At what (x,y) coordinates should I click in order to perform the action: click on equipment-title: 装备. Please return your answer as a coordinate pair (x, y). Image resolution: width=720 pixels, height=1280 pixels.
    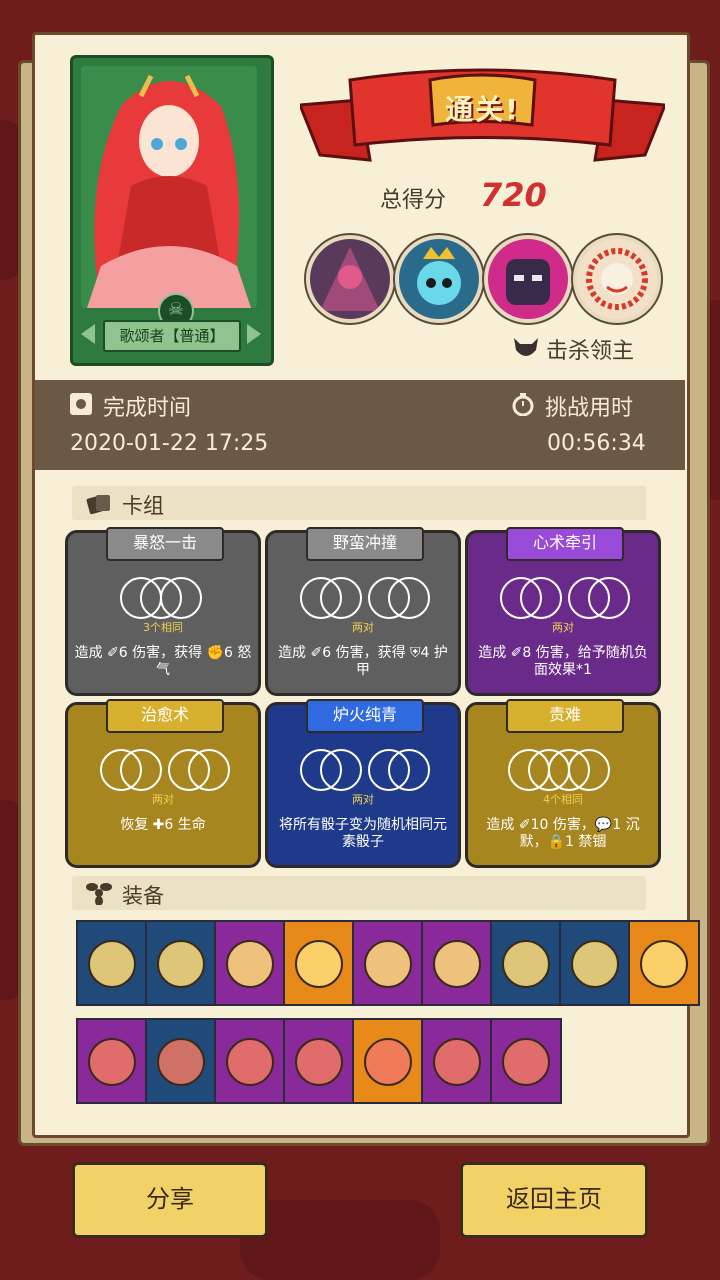
    Looking at the image, I should click on (143, 896).